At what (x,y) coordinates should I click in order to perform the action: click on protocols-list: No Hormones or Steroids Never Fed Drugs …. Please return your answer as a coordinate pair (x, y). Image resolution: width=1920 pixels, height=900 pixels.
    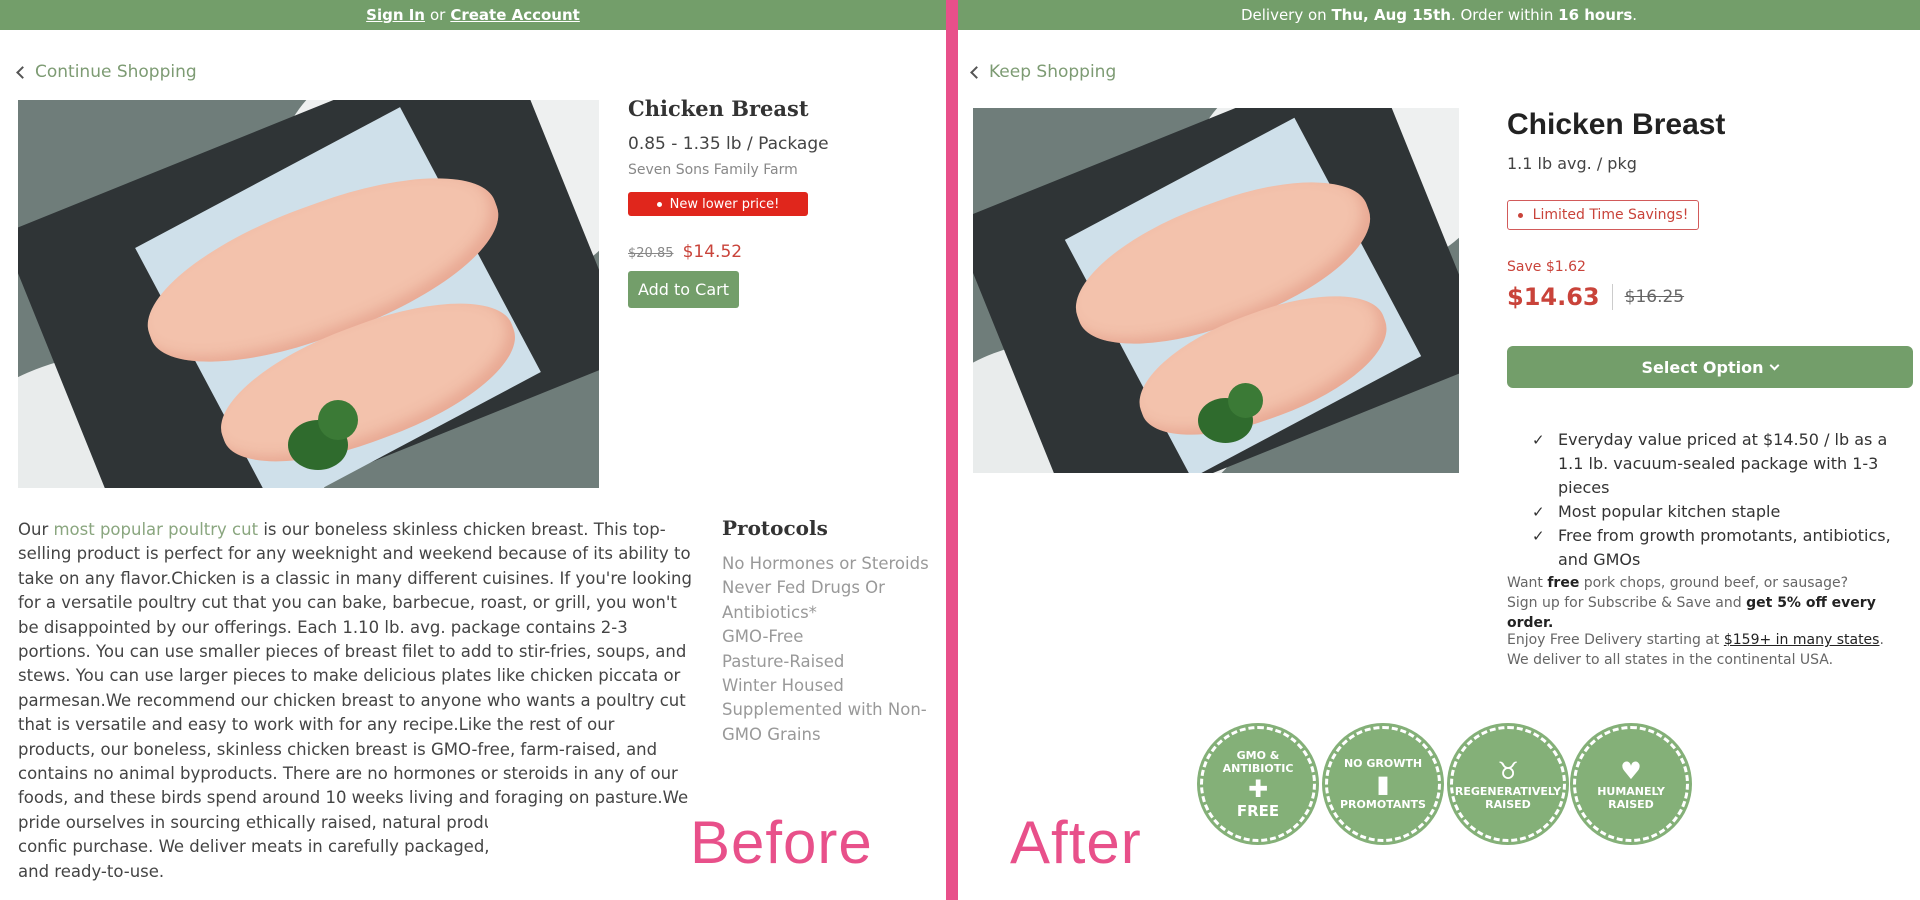
    Looking at the image, I should click on (828, 649).